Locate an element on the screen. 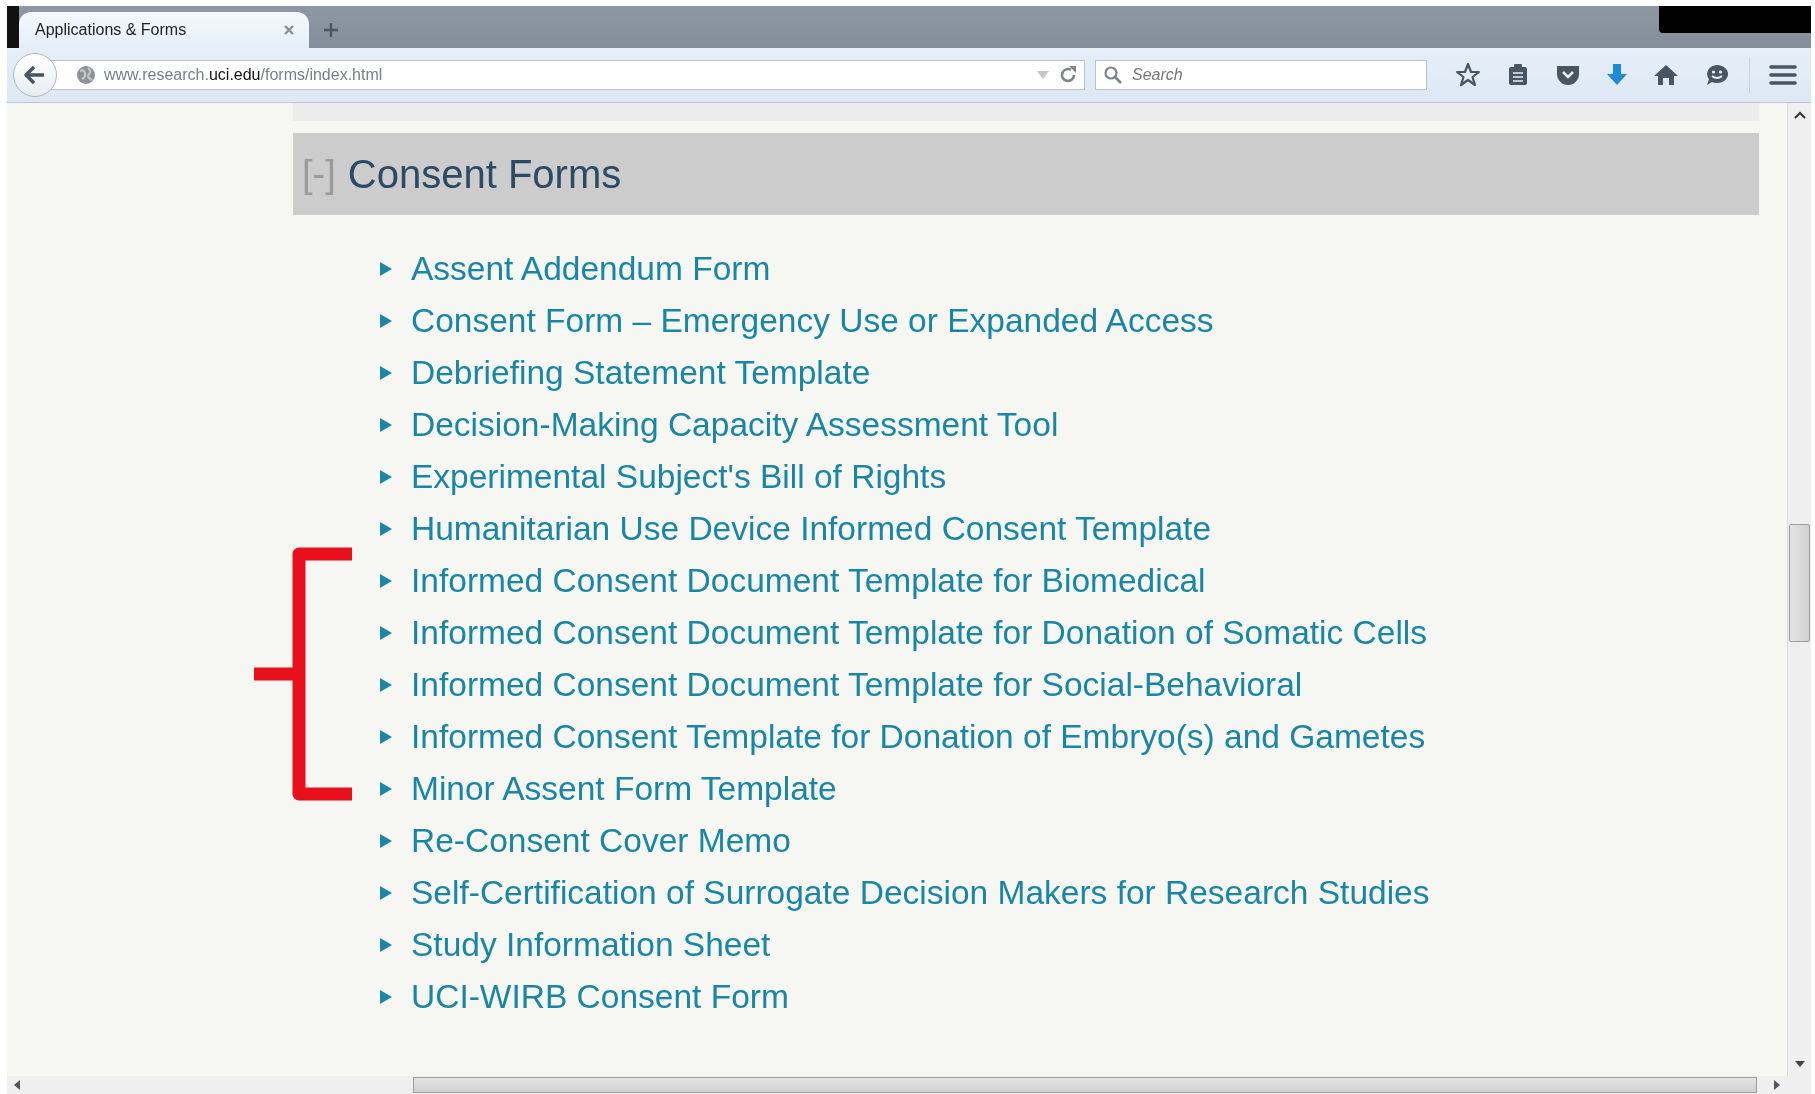 The height and width of the screenshot is (1094, 1815). plus-icon is located at coordinates (331, 30).